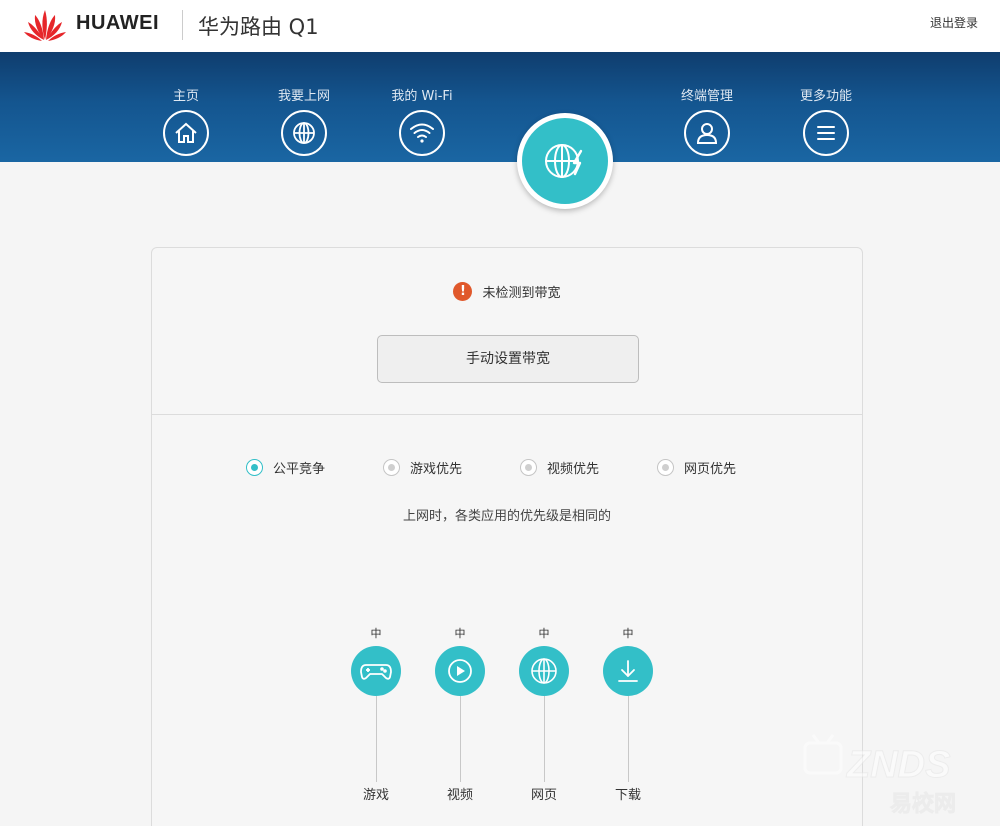 The height and width of the screenshot is (826, 1000). What do you see at coordinates (299, 469) in the screenshot?
I see `radio-label: 公平竞争` at bounding box center [299, 469].